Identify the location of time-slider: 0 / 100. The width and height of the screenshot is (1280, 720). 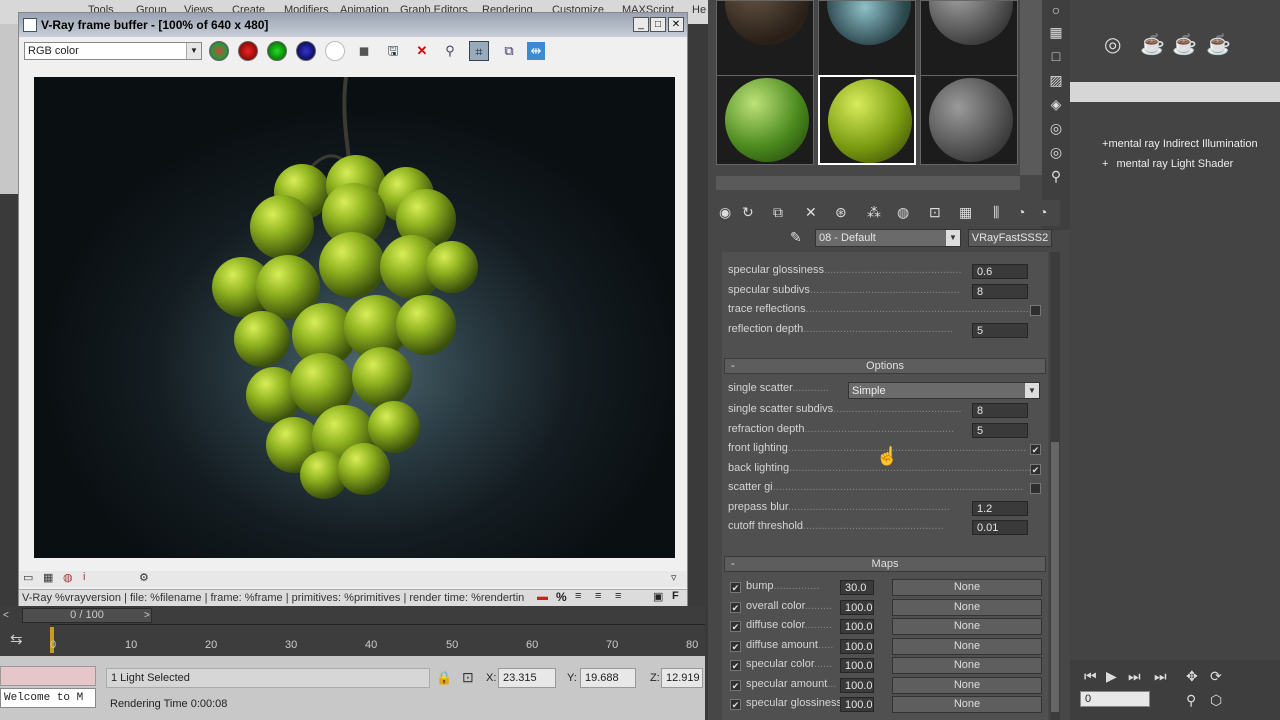
(87, 615).